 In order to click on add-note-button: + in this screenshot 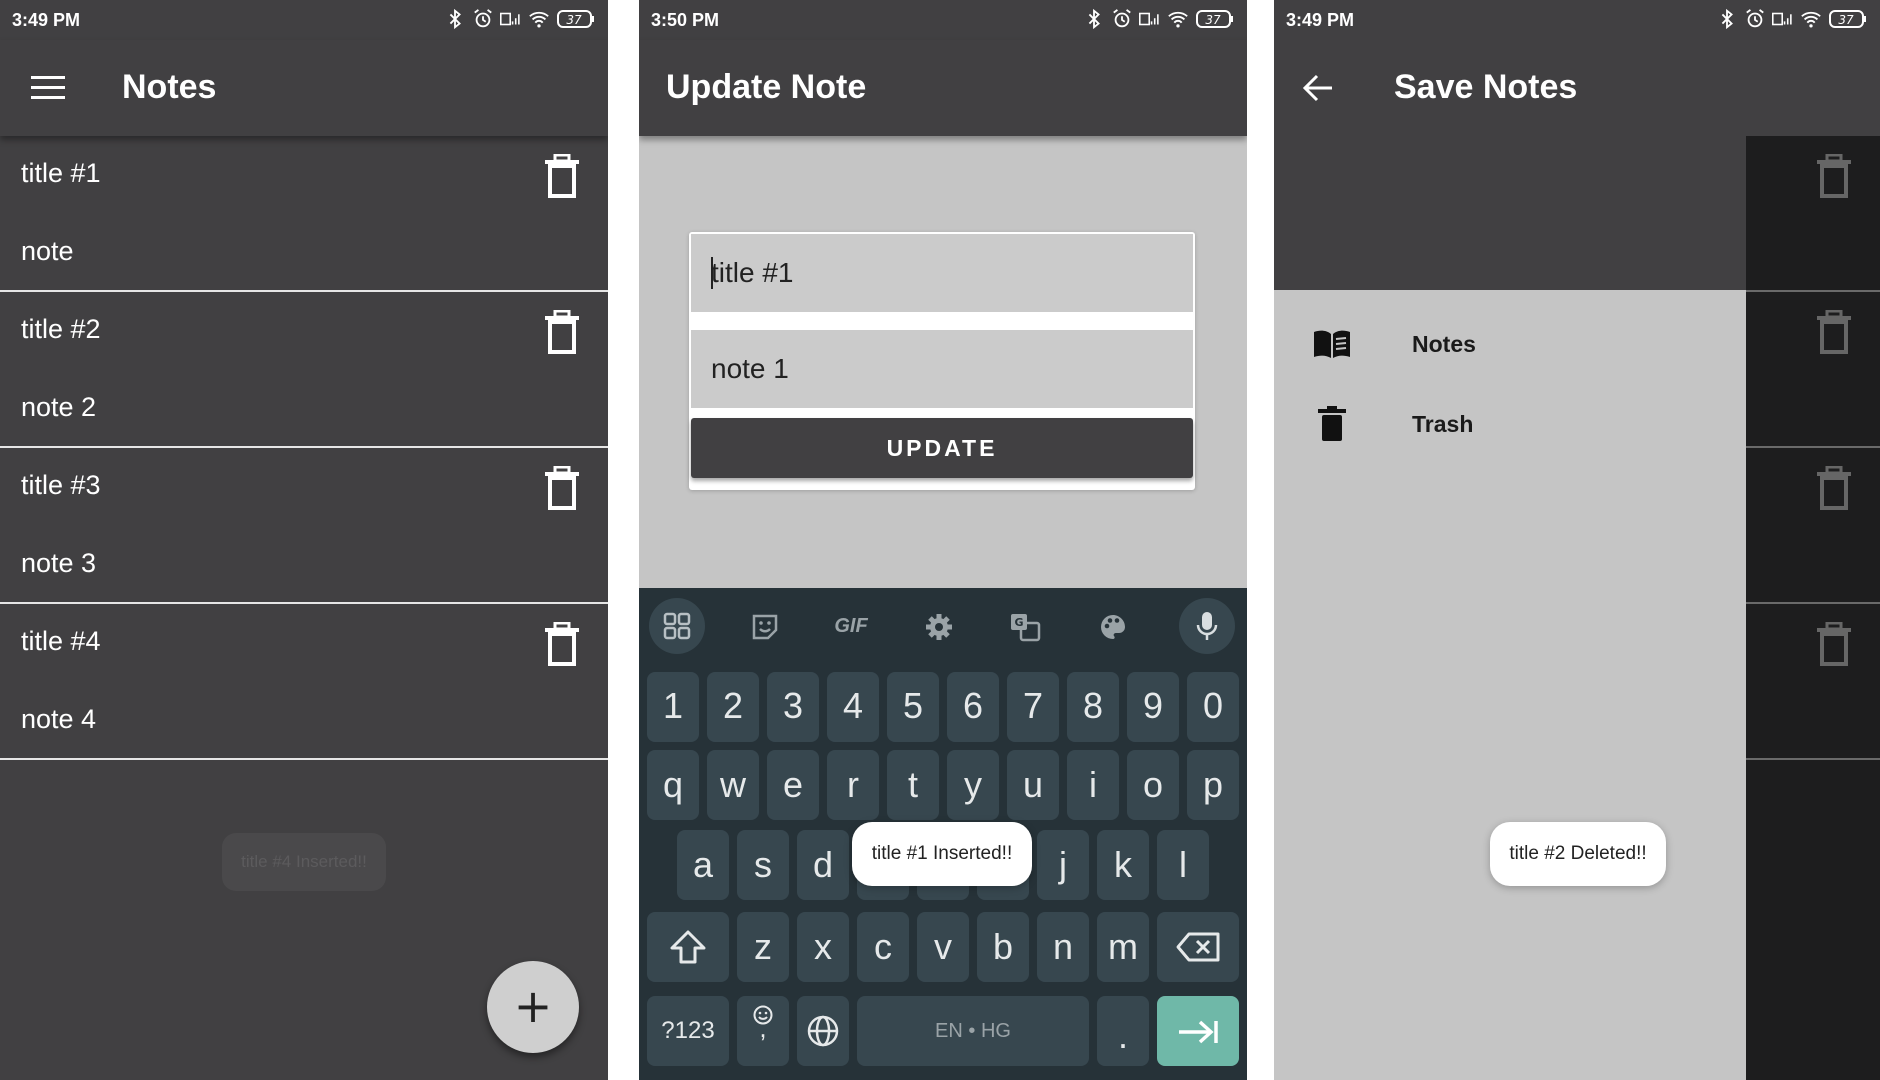, I will do `click(533, 1007)`.